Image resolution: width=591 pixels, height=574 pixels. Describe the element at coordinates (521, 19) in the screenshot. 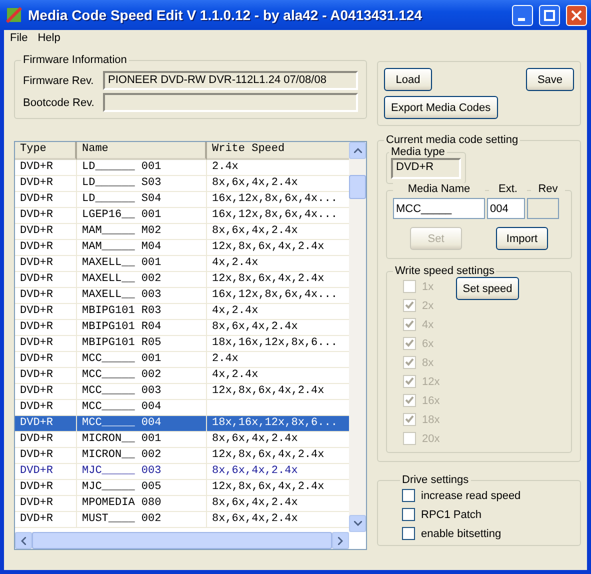

I see `minimize-icon` at that location.